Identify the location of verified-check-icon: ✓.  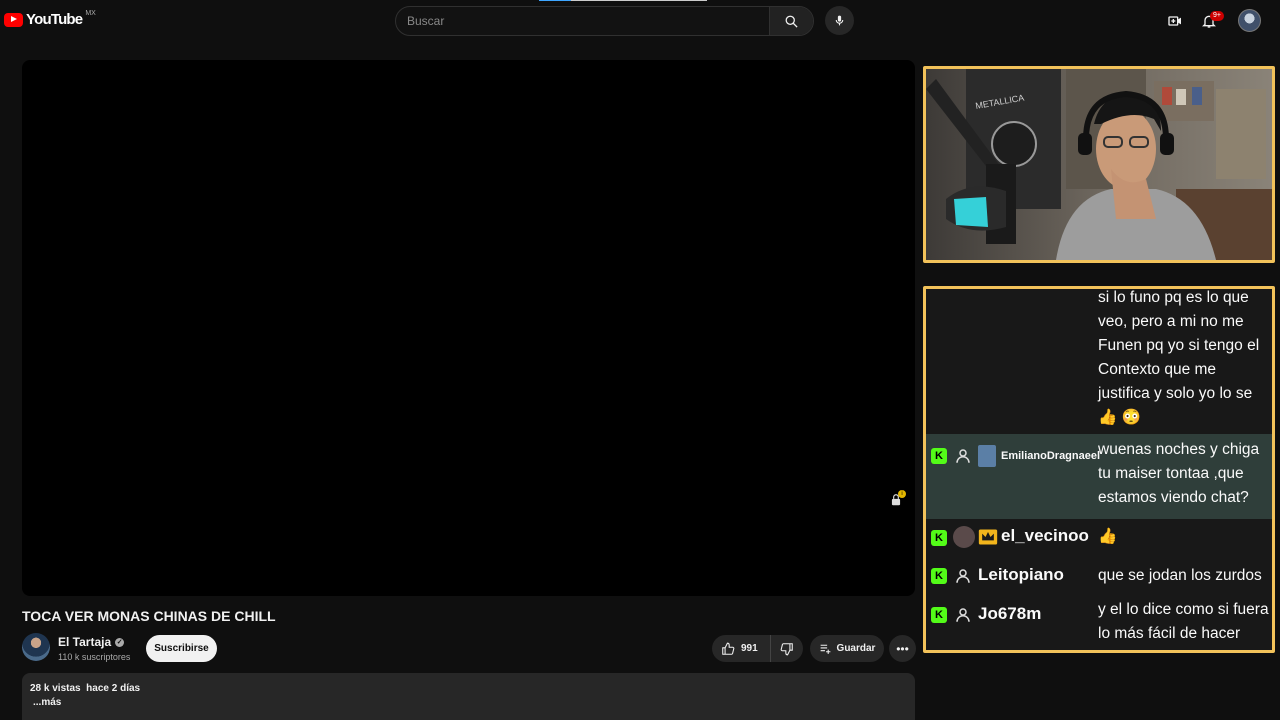
(120, 642).